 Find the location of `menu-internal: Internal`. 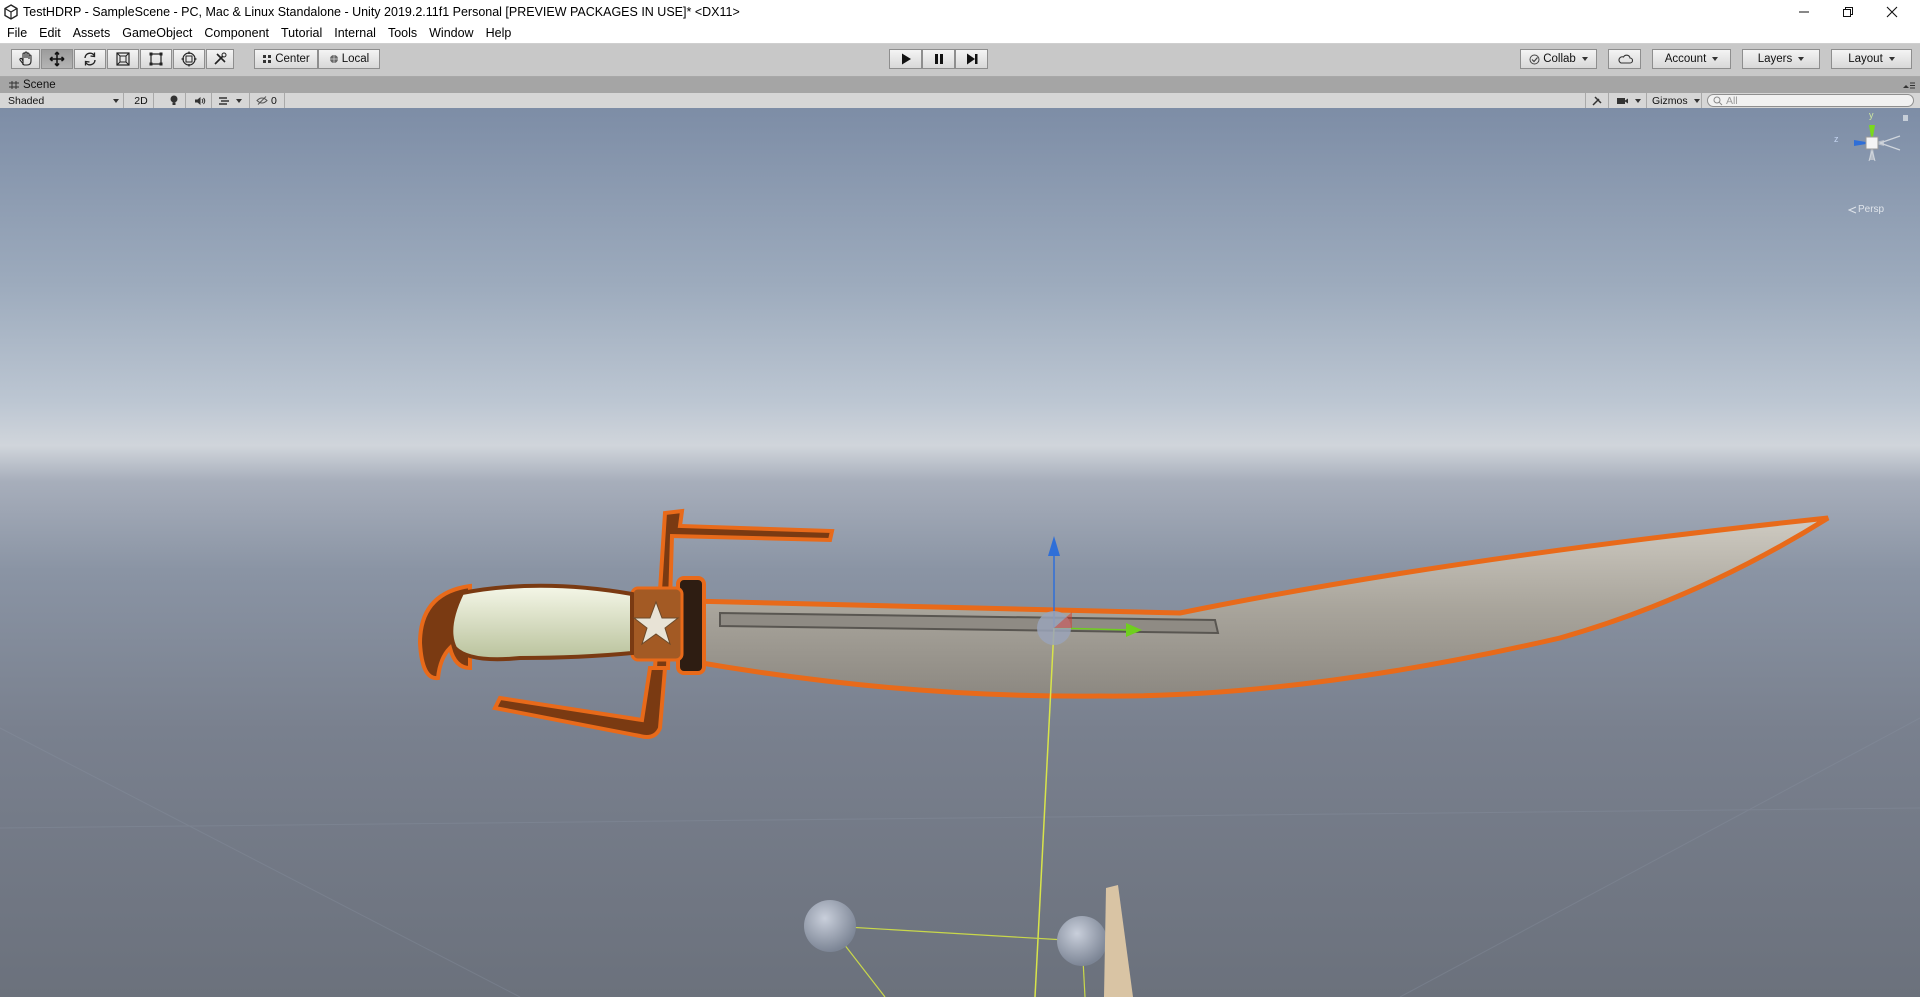

menu-internal: Internal is located at coordinates (355, 33).